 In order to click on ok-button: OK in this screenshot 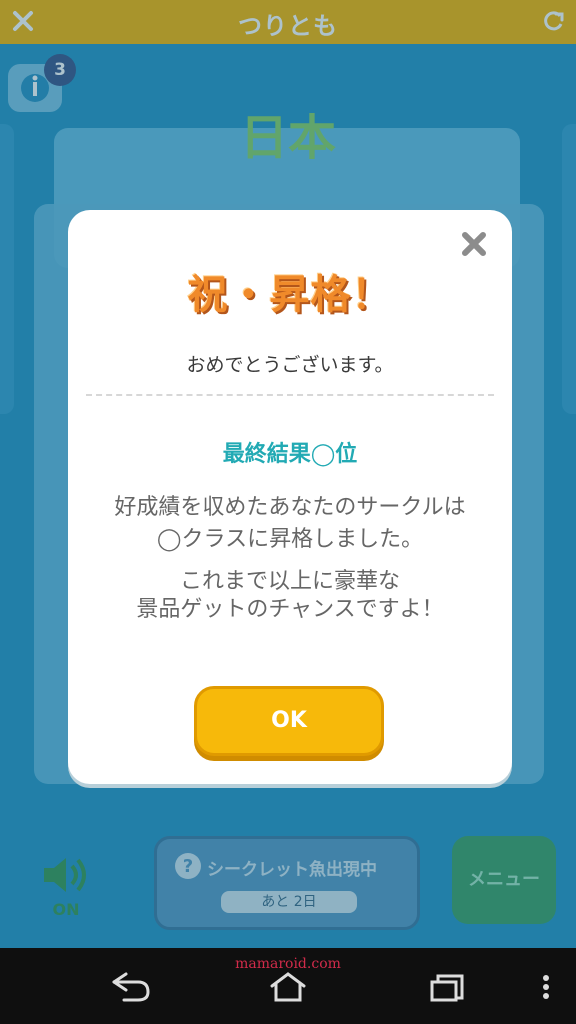, I will do `click(289, 721)`.